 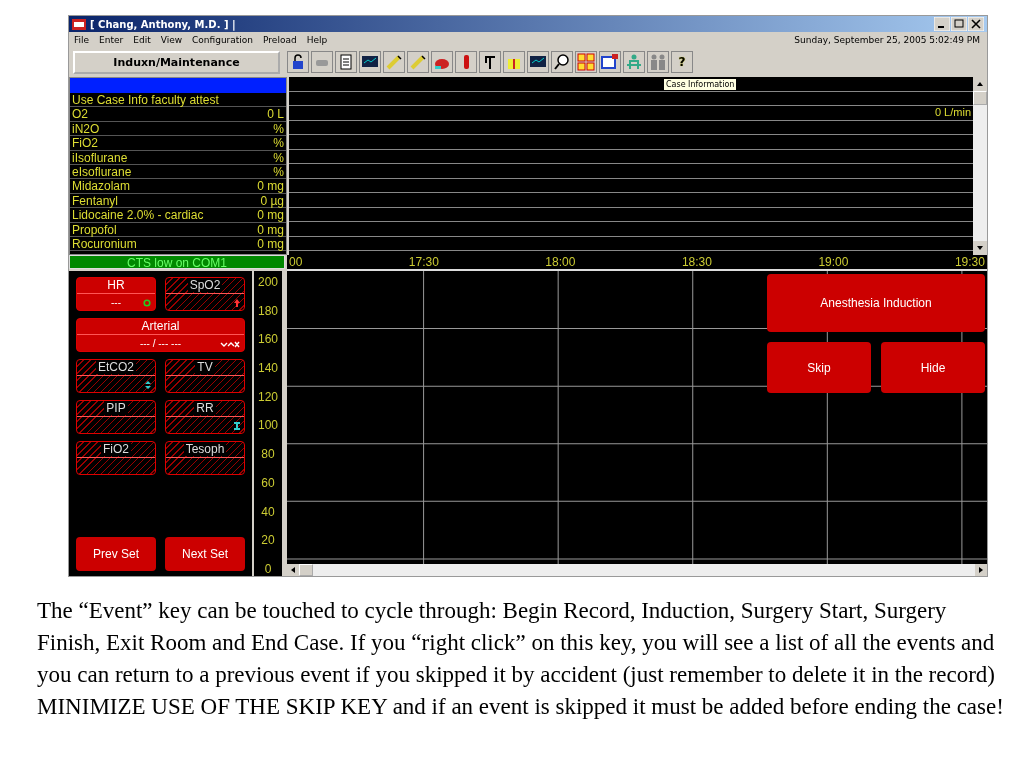 What do you see at coordinates (887, 39) in the screenshot?
I see `date-time: Sunday, September 25, 2005 5:02:49 PM` at bounding box center [887, 39].